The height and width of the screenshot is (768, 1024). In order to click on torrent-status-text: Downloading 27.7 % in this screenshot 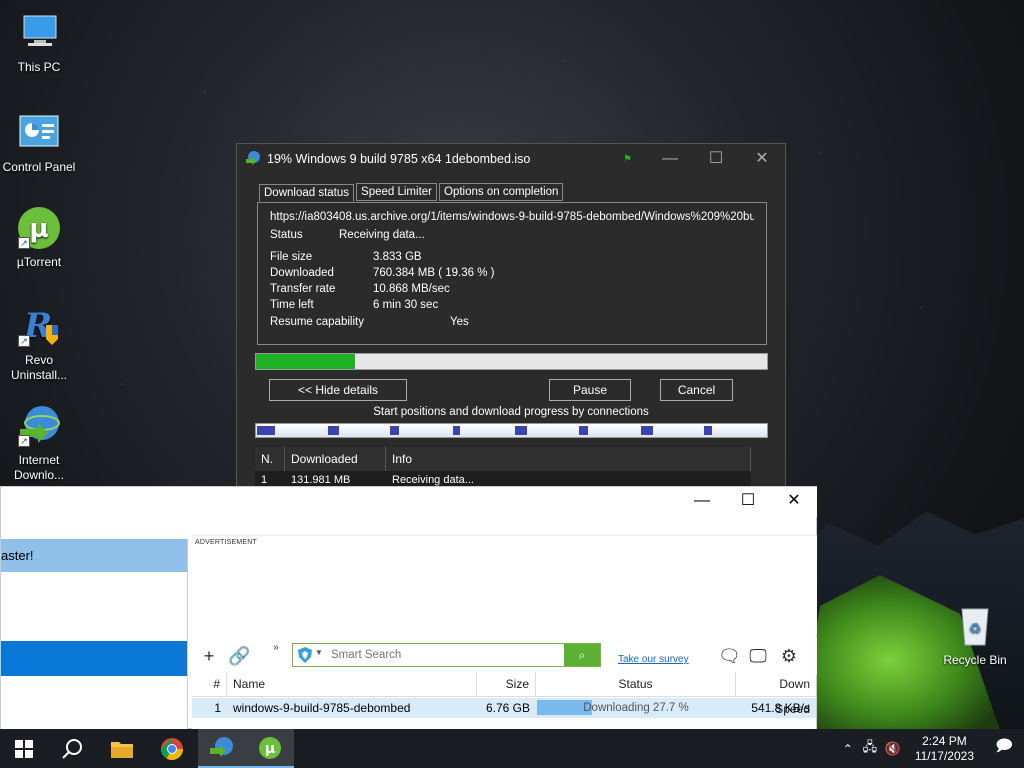, I will do `click(636, 708)`.